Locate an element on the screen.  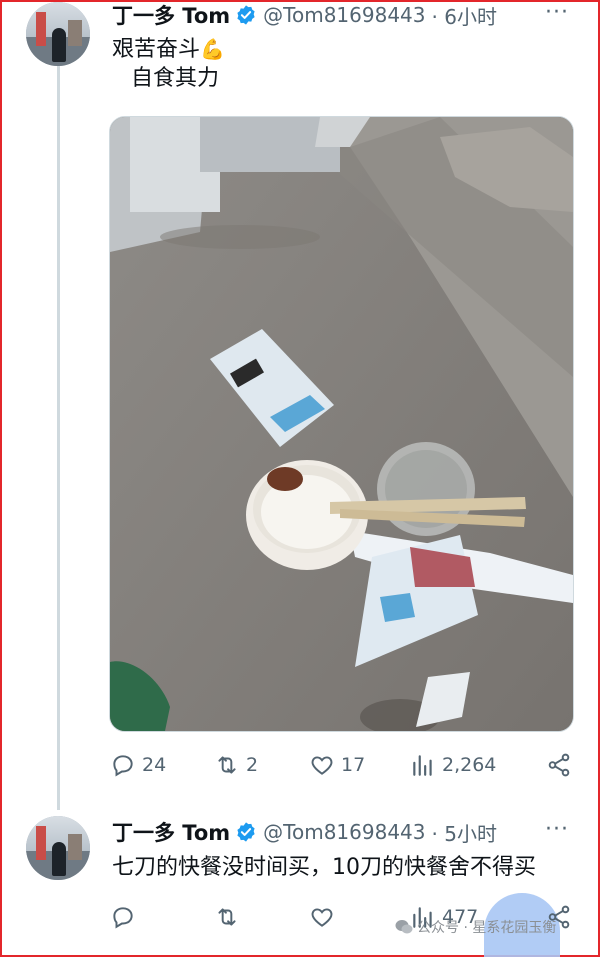
like-button is located at coordinates (325, 917).